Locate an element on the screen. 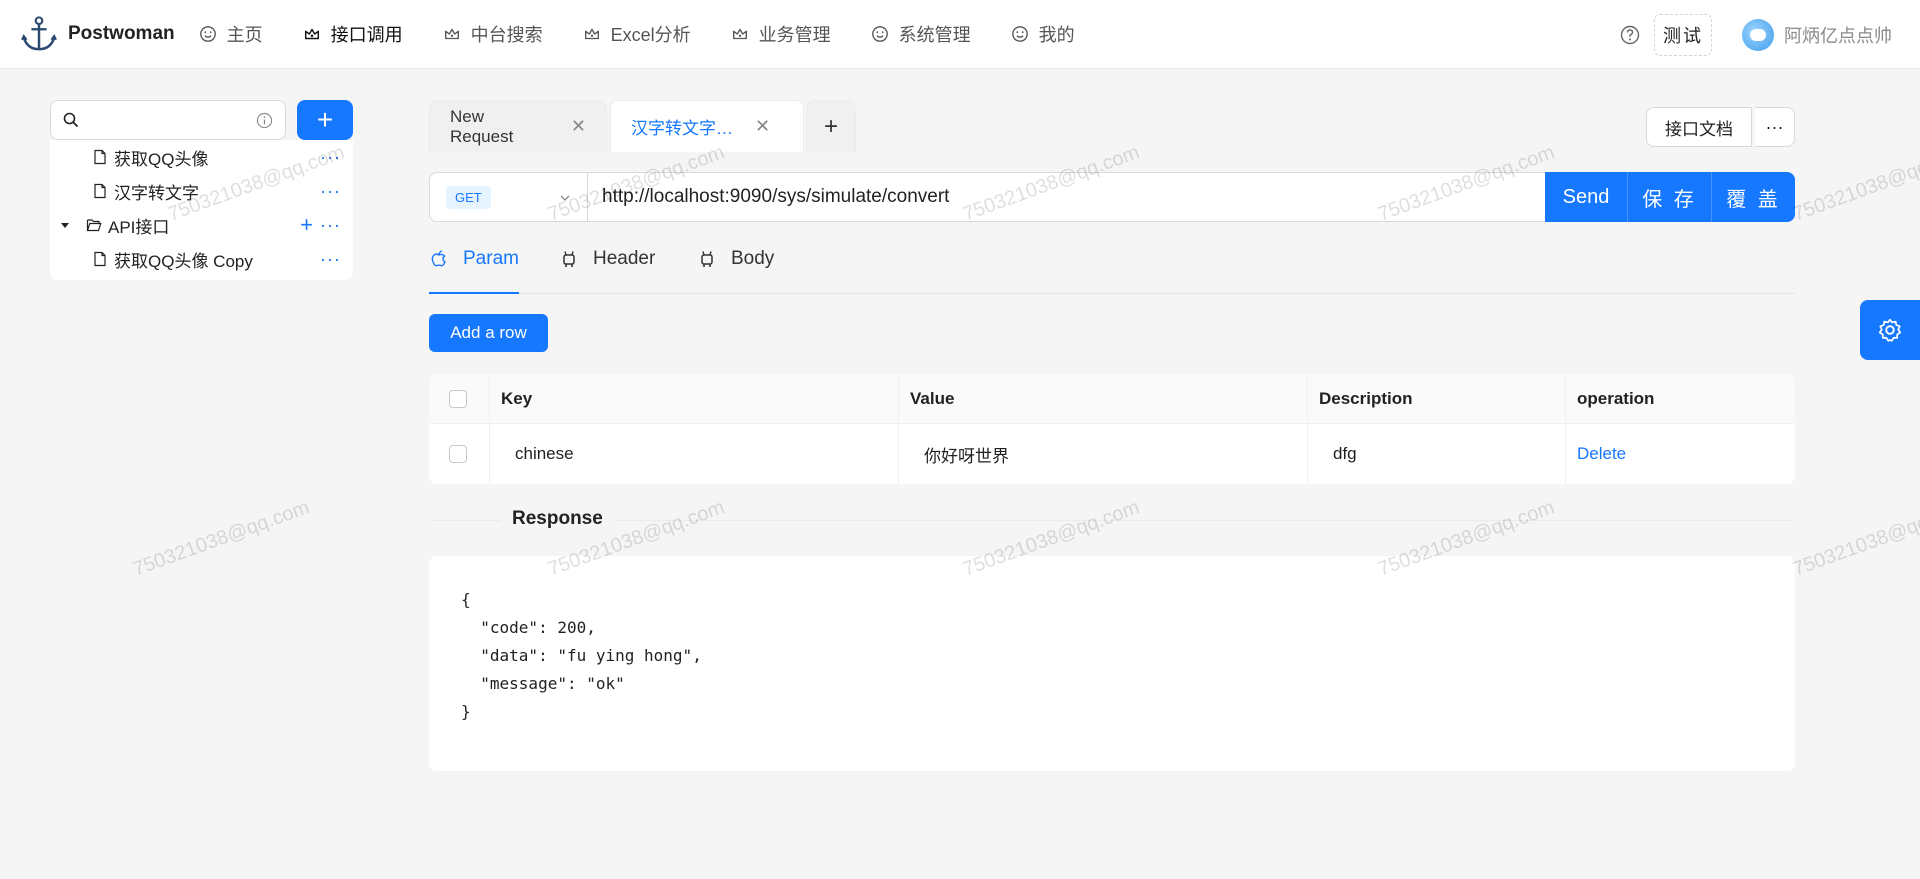  add-request-button: + is located at coordinates (325, 120).